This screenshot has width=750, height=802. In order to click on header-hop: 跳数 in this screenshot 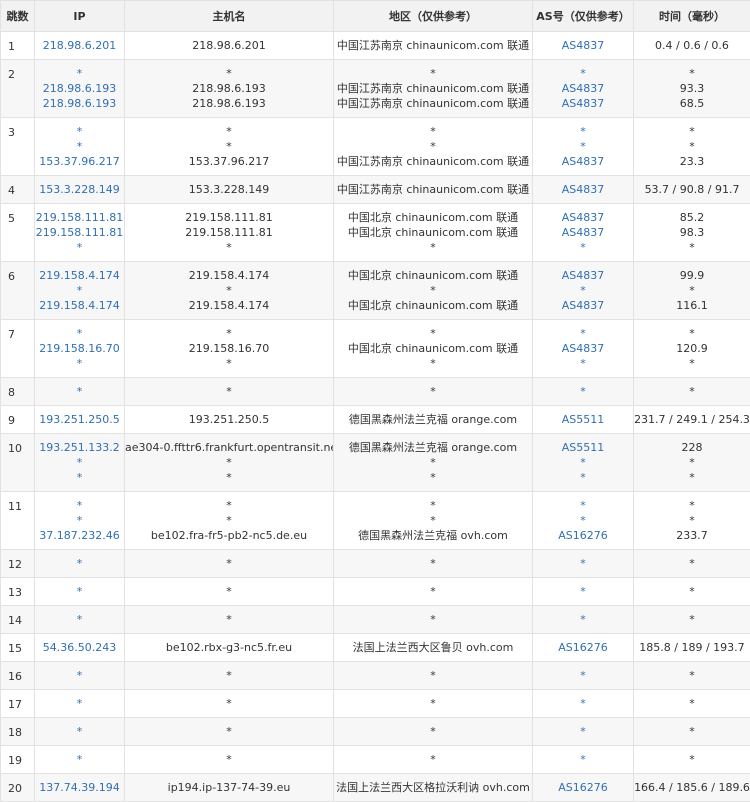, I will do `click(18, 16)`.